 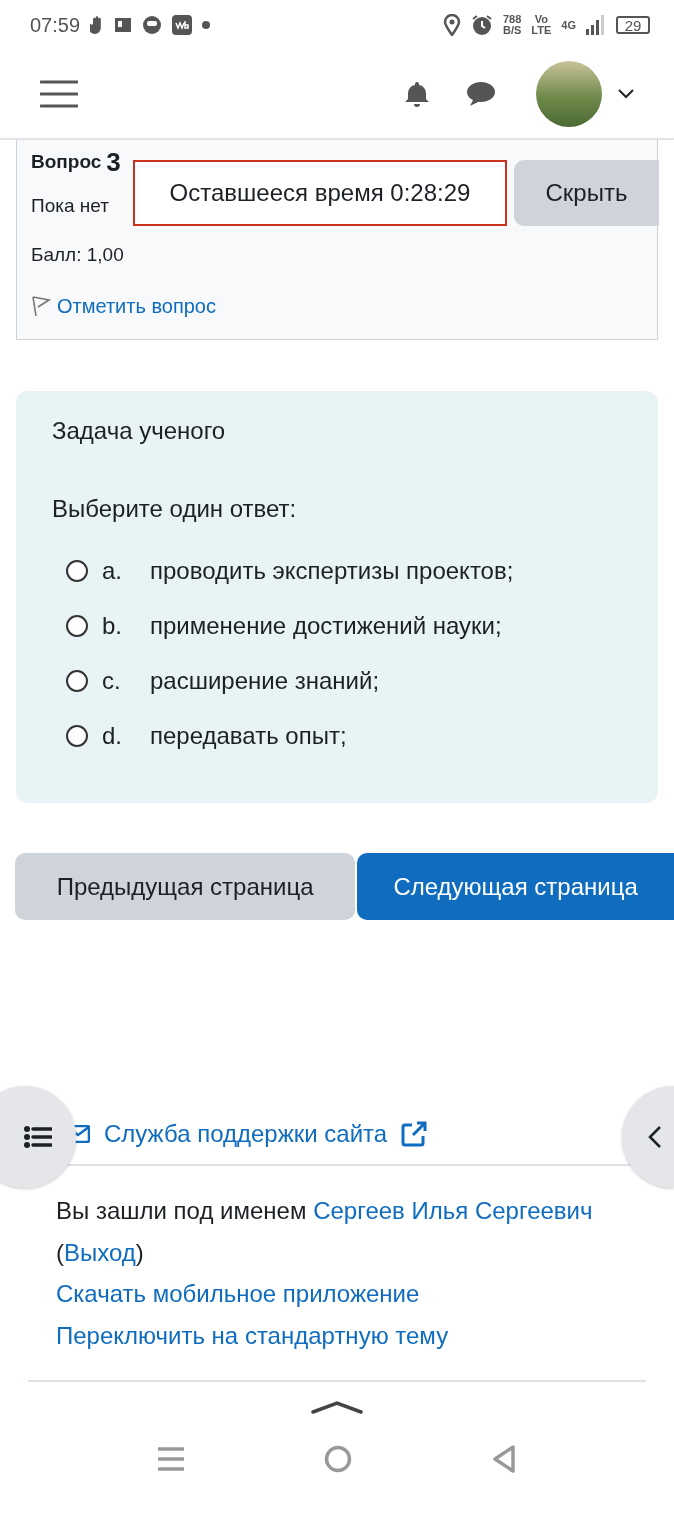 What do you see at coordinates (265, 680) in the screenshot?
I see `option-text: расширение знаний;` at bounding box center [265, 680].